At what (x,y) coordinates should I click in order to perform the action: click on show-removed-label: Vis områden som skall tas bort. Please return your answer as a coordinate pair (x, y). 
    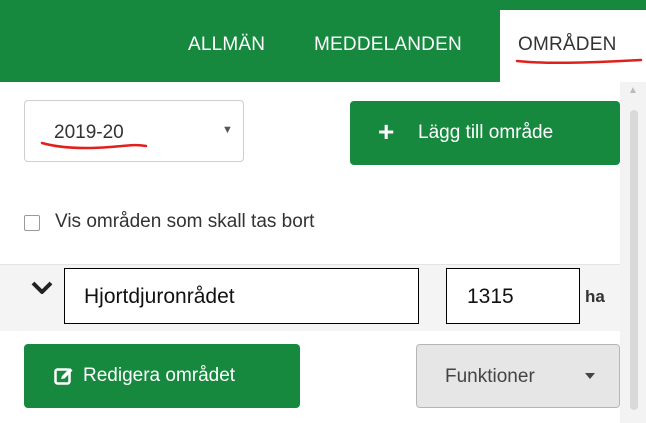
    Looking at the image, I should click on (185, 221).